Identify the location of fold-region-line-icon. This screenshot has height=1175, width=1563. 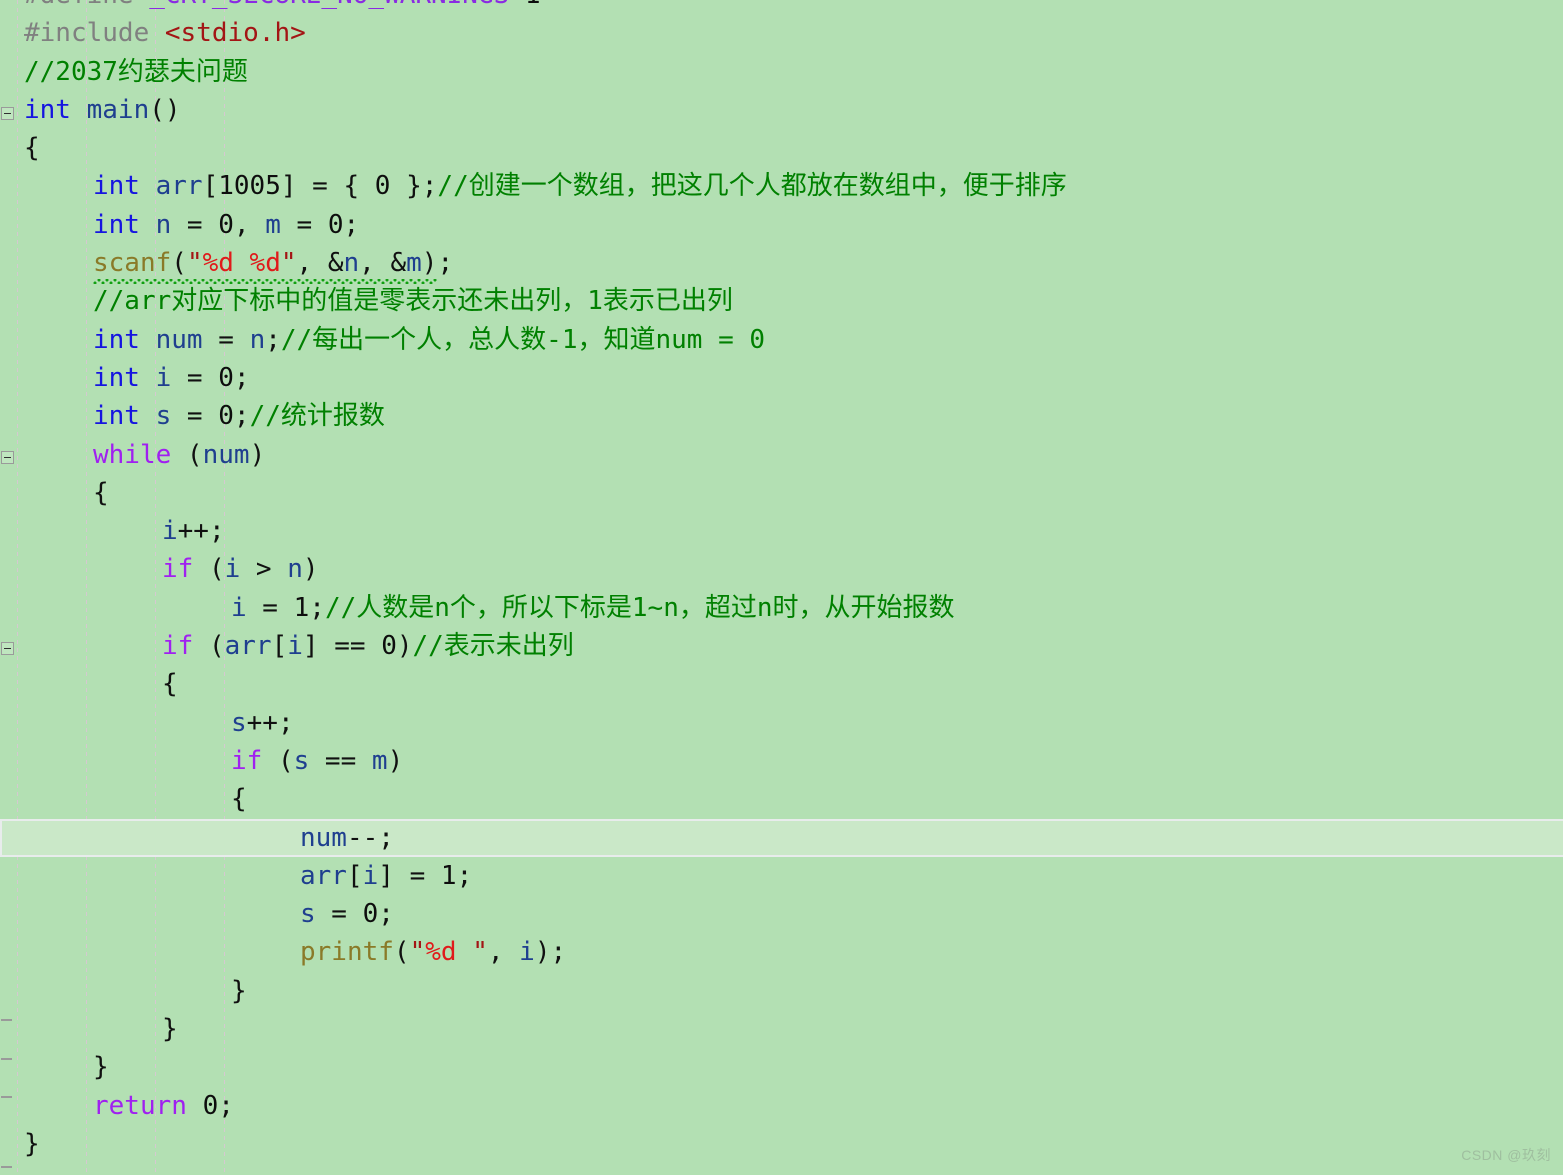
(6, 1167).